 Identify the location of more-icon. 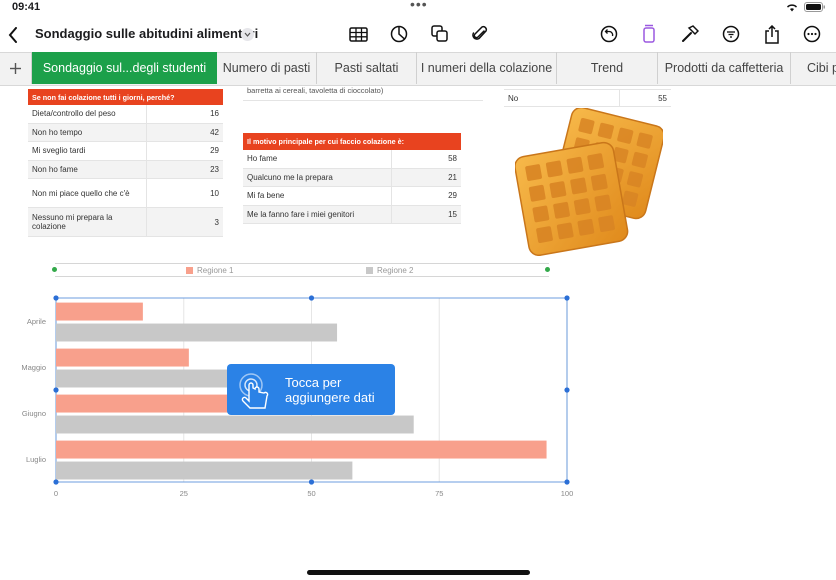
(812, 34).